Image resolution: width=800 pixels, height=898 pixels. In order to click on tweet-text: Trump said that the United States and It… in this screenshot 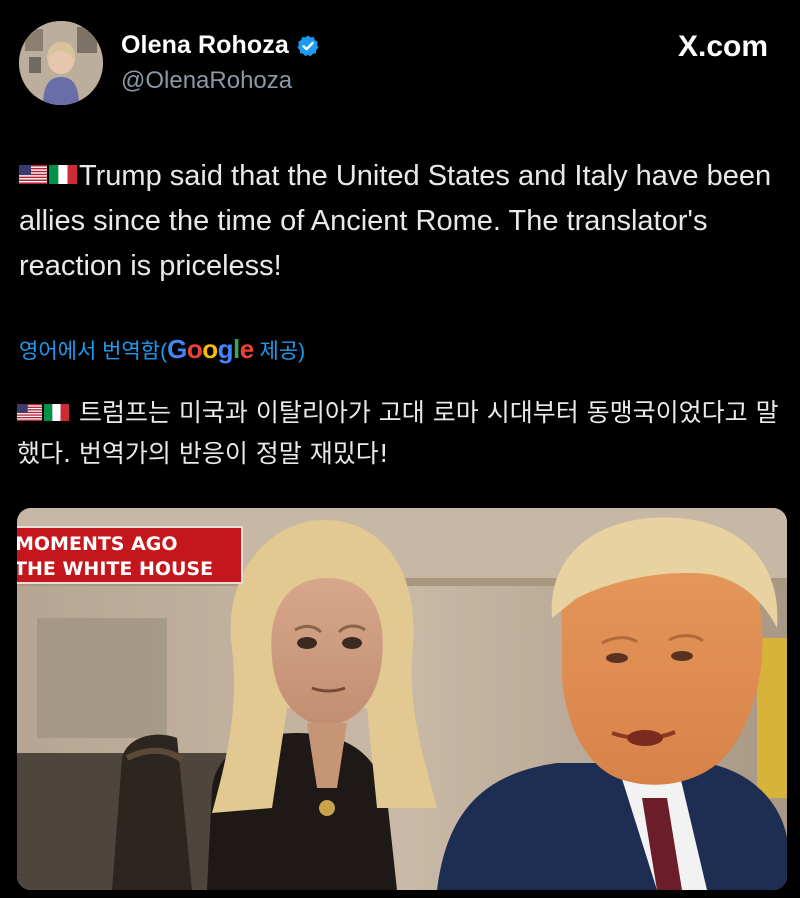, I will do `click(404, 221)`.